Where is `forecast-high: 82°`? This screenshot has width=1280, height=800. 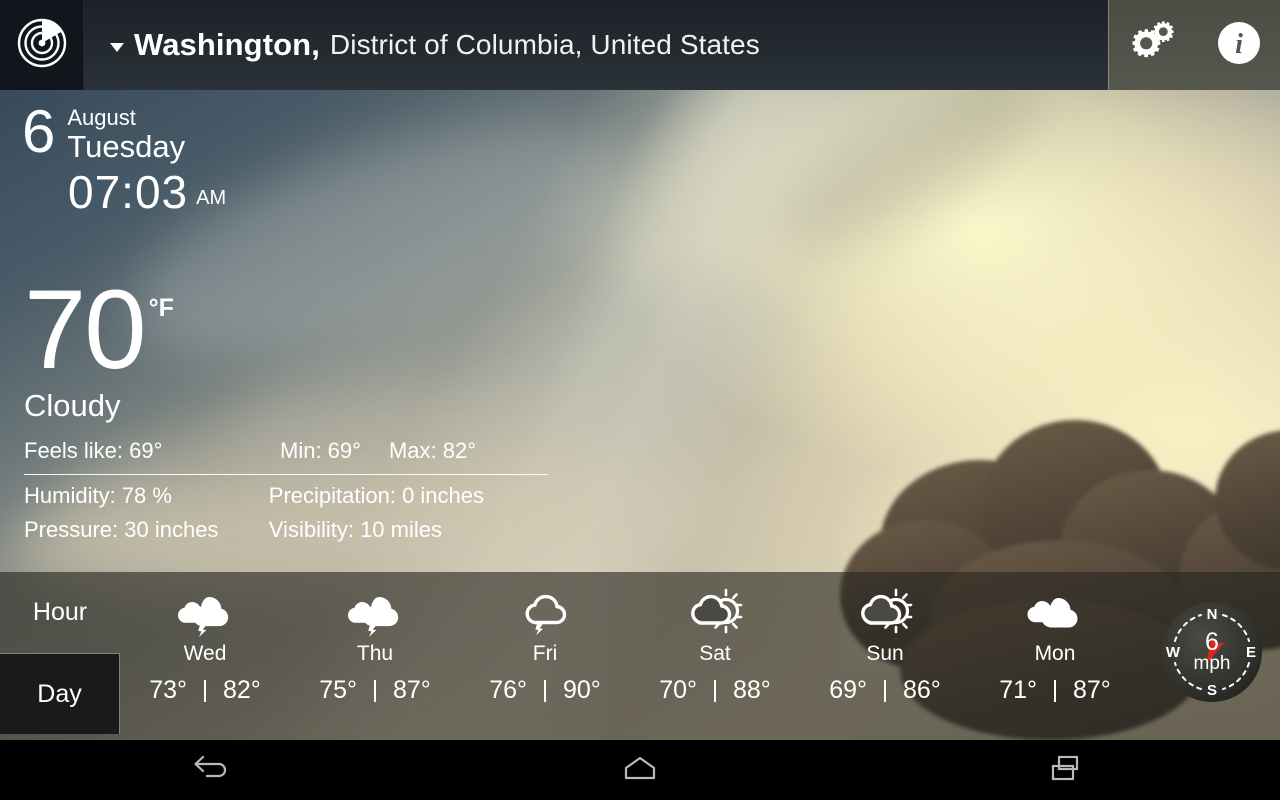 forecast-high: 82° is located at coordinates (242, 690).